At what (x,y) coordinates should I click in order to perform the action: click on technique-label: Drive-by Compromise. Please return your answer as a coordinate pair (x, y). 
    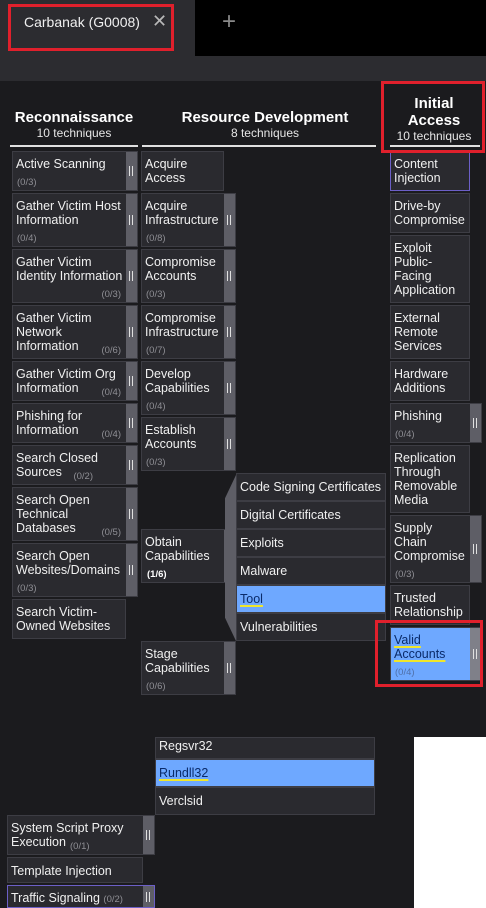
    Looking at the image, I should click on (429, 213).